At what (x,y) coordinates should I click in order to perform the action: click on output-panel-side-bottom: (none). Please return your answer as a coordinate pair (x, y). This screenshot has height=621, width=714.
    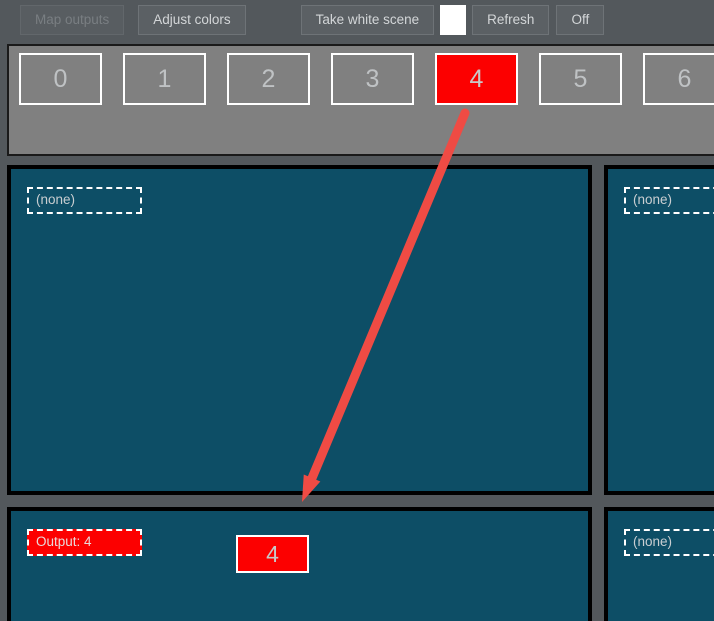
    Looking at the image, I should click on (659, 564).